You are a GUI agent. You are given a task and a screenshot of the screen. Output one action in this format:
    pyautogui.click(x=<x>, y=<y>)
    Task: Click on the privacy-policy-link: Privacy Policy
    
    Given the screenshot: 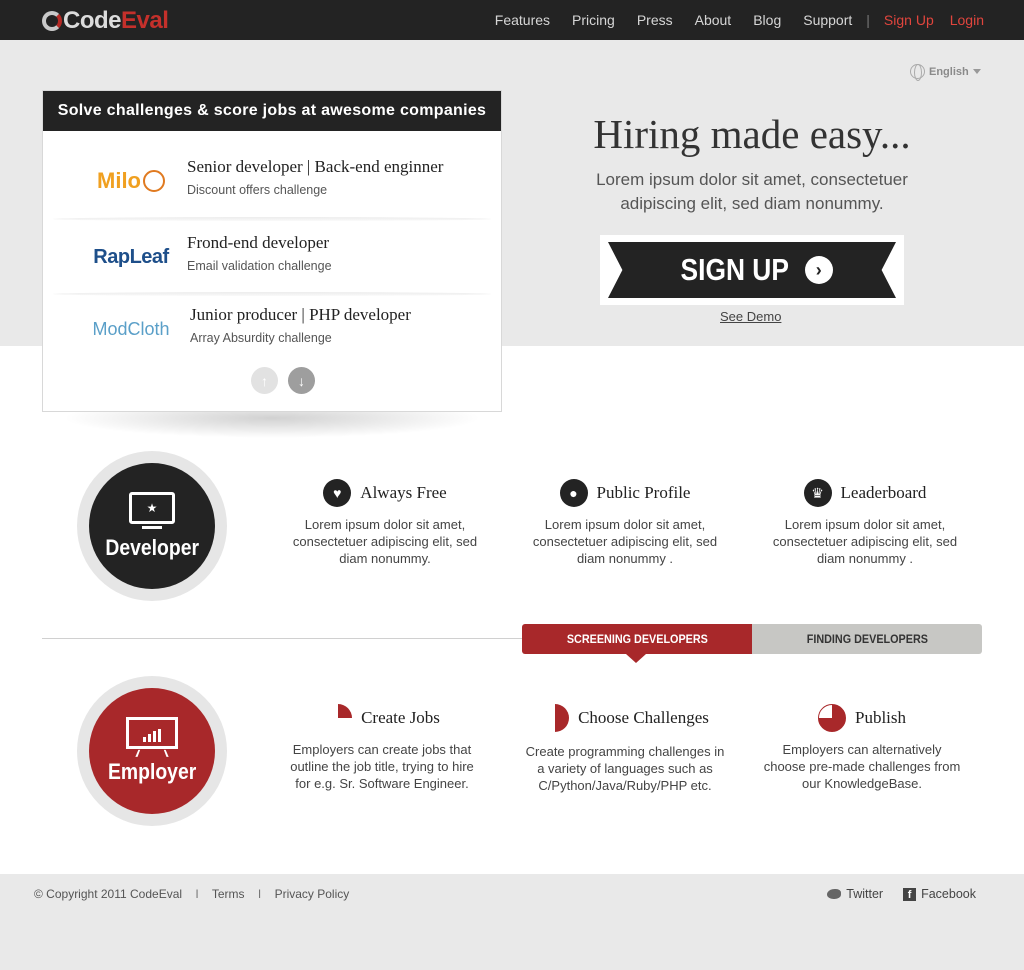 What is the action you would take?
    pyautogui.click(x=312, y=894)
    